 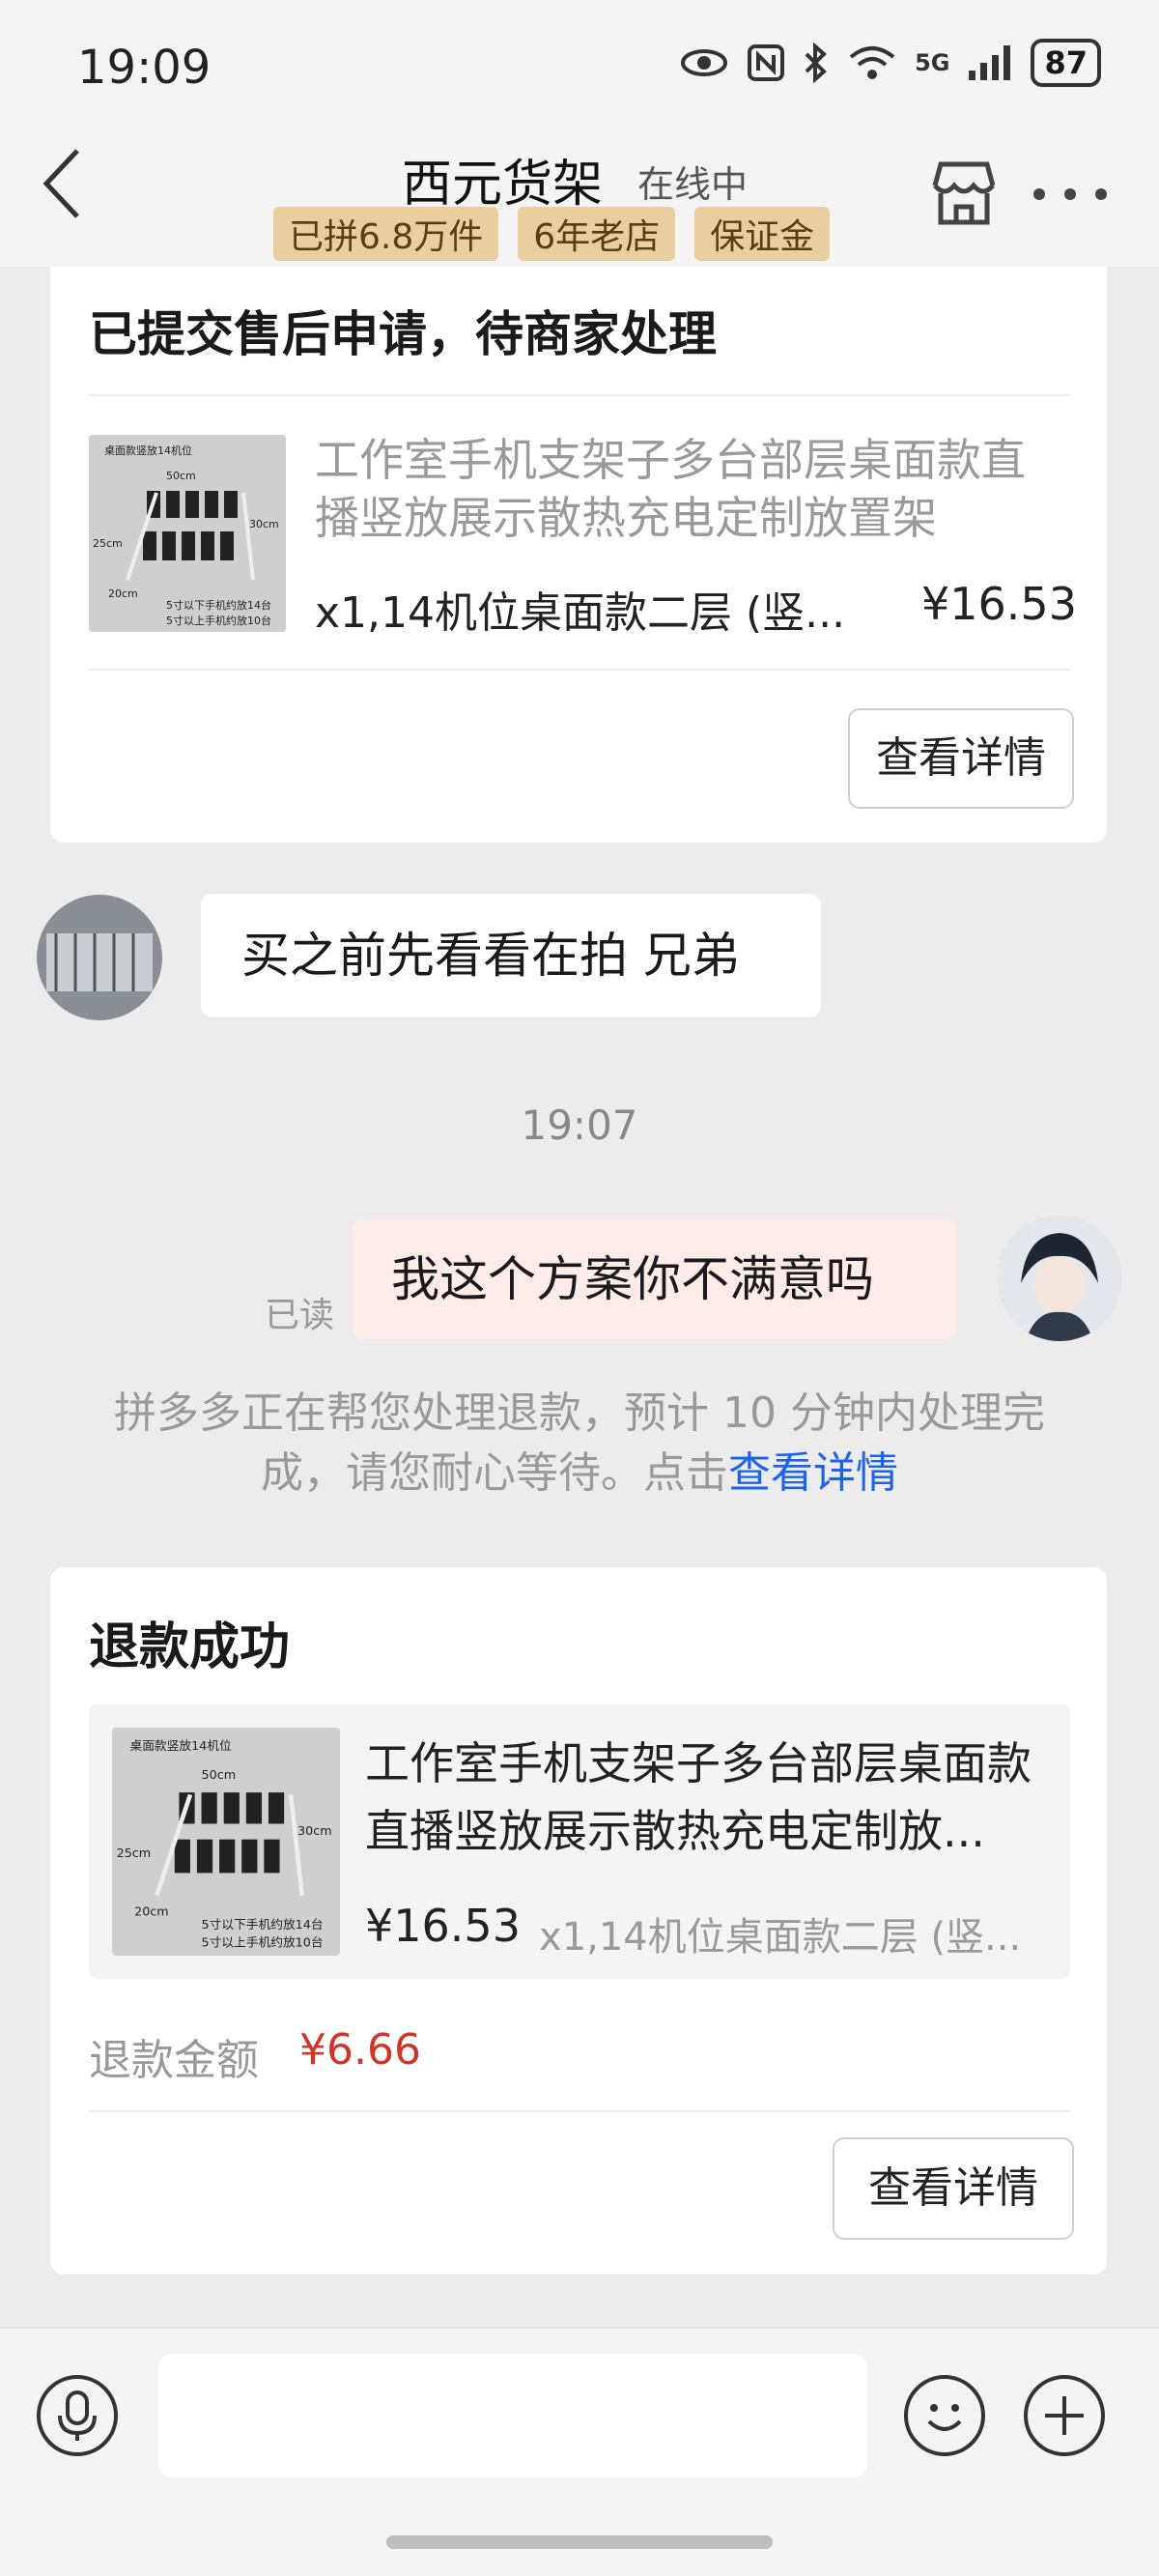 What do you see at coordinates (502, 179) in the screenshot?
I see `shop-name: 西元货架` at bounding box center [502, 179].